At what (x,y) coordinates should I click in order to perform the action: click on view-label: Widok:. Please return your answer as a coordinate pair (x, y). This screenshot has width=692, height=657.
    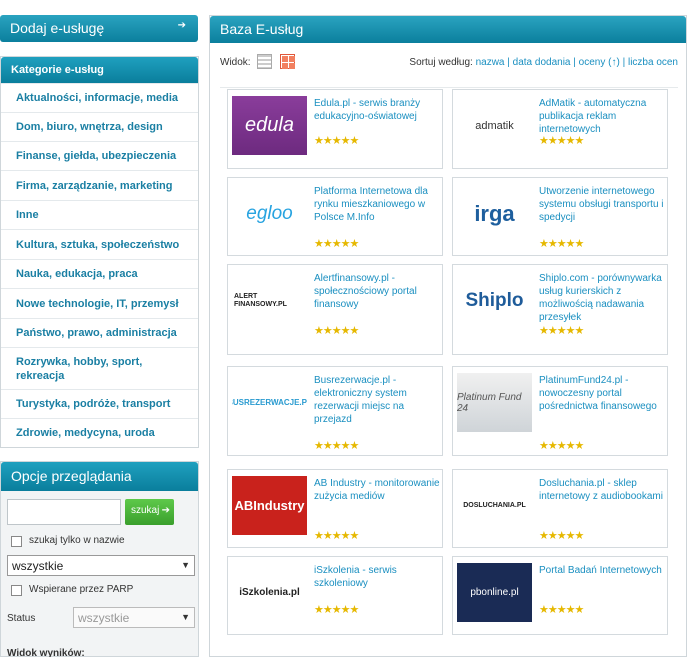
    Looking at the image, I should click on (235, 62).